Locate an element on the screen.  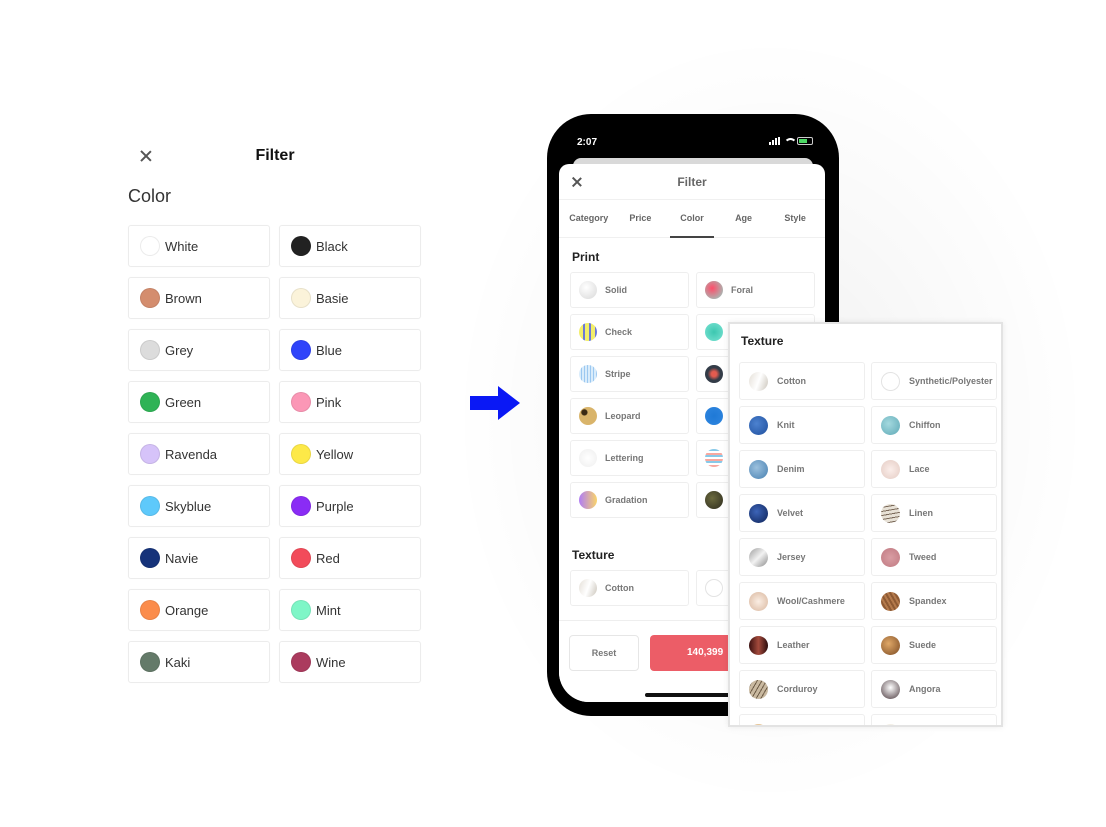
arrow-right-icon is located at coordinates (495, 403).